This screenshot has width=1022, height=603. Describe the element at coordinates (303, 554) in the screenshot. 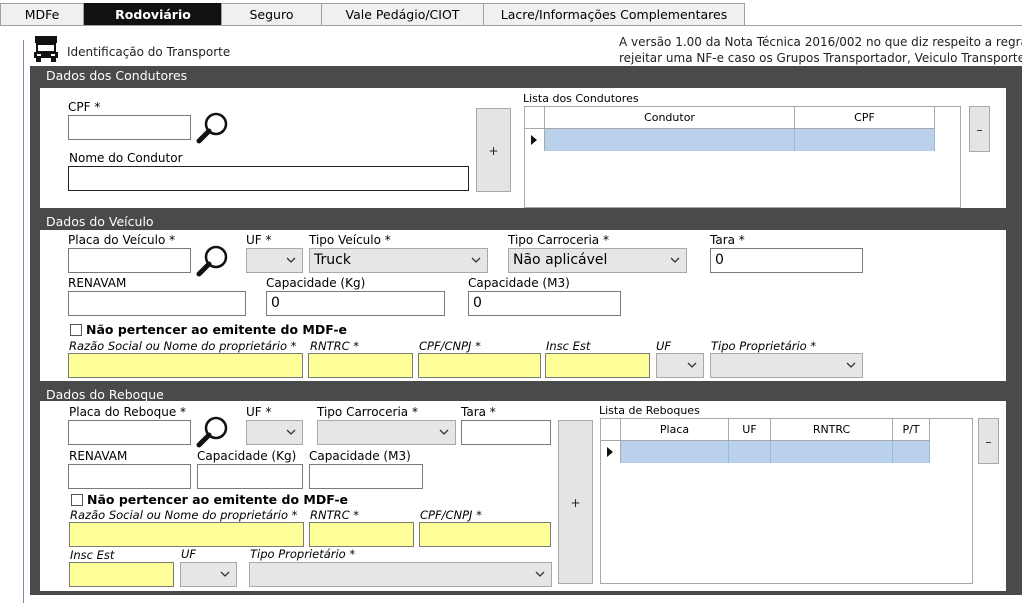

I see `tipo-proprietario-reboque-label: Tipo Proprietário *` at that location.